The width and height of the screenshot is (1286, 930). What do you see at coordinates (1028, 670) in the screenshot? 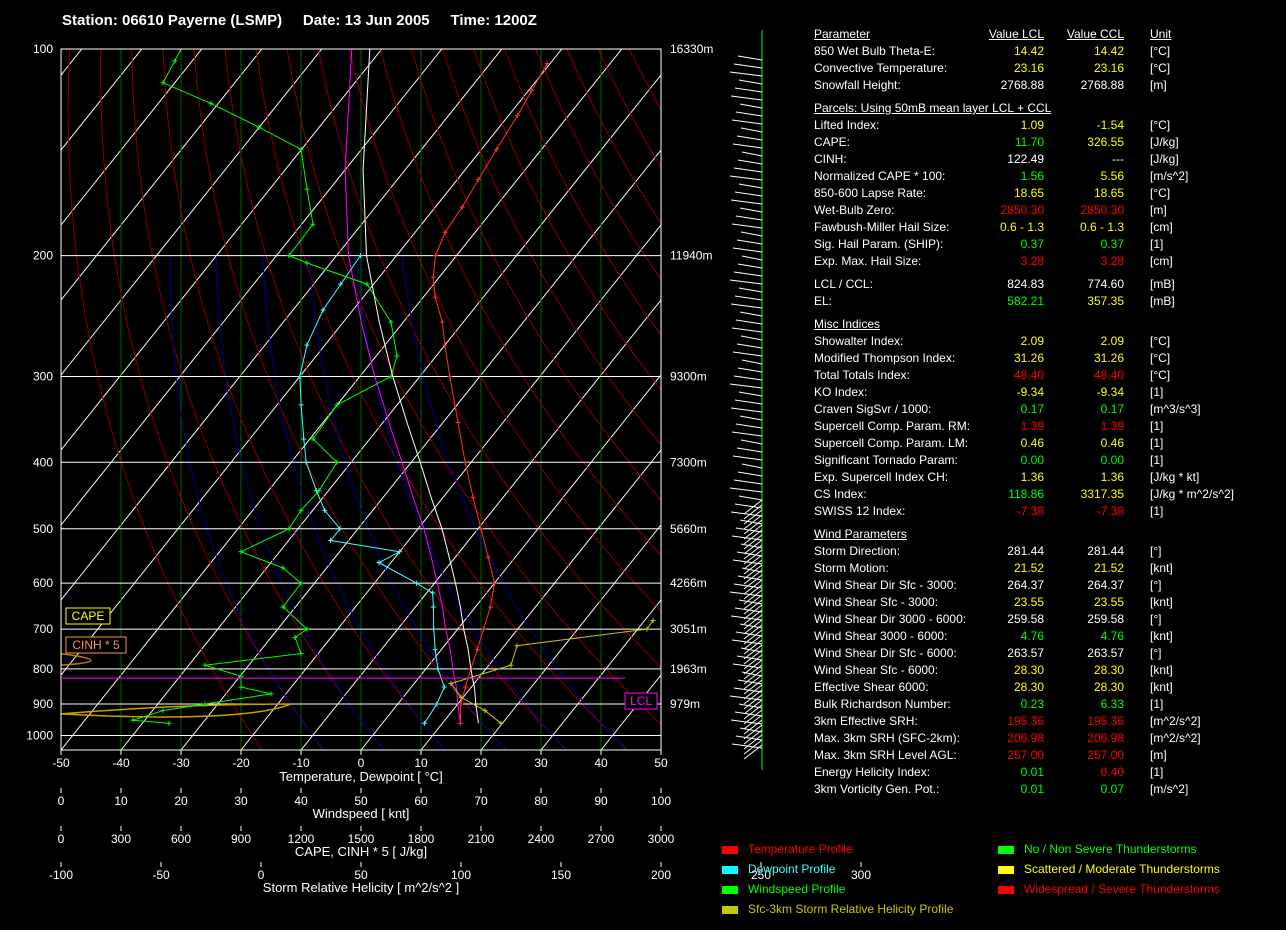
I see `value-lcl: 28.30` at bounding box center [1028, 670].